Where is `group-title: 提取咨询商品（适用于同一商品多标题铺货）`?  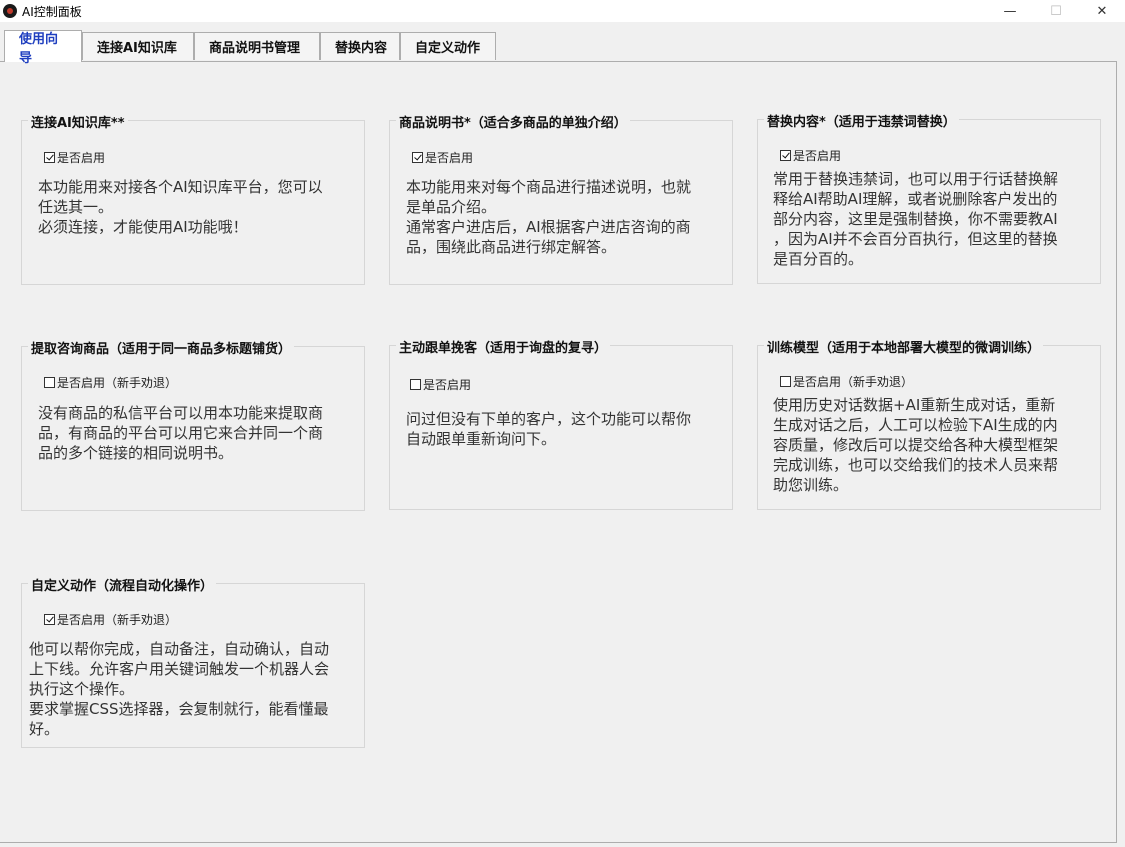 group-title: 提取咨询商品（适用于同一商品多标题铺货） is located at coordinates (161, 347).